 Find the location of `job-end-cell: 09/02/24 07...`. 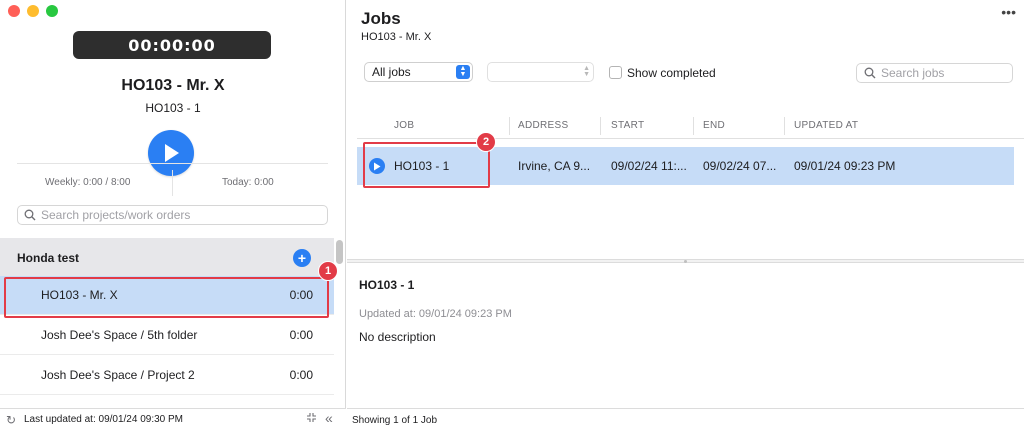

job-end-cell: 09/02/24 07... is located at coordinates (740, 166).